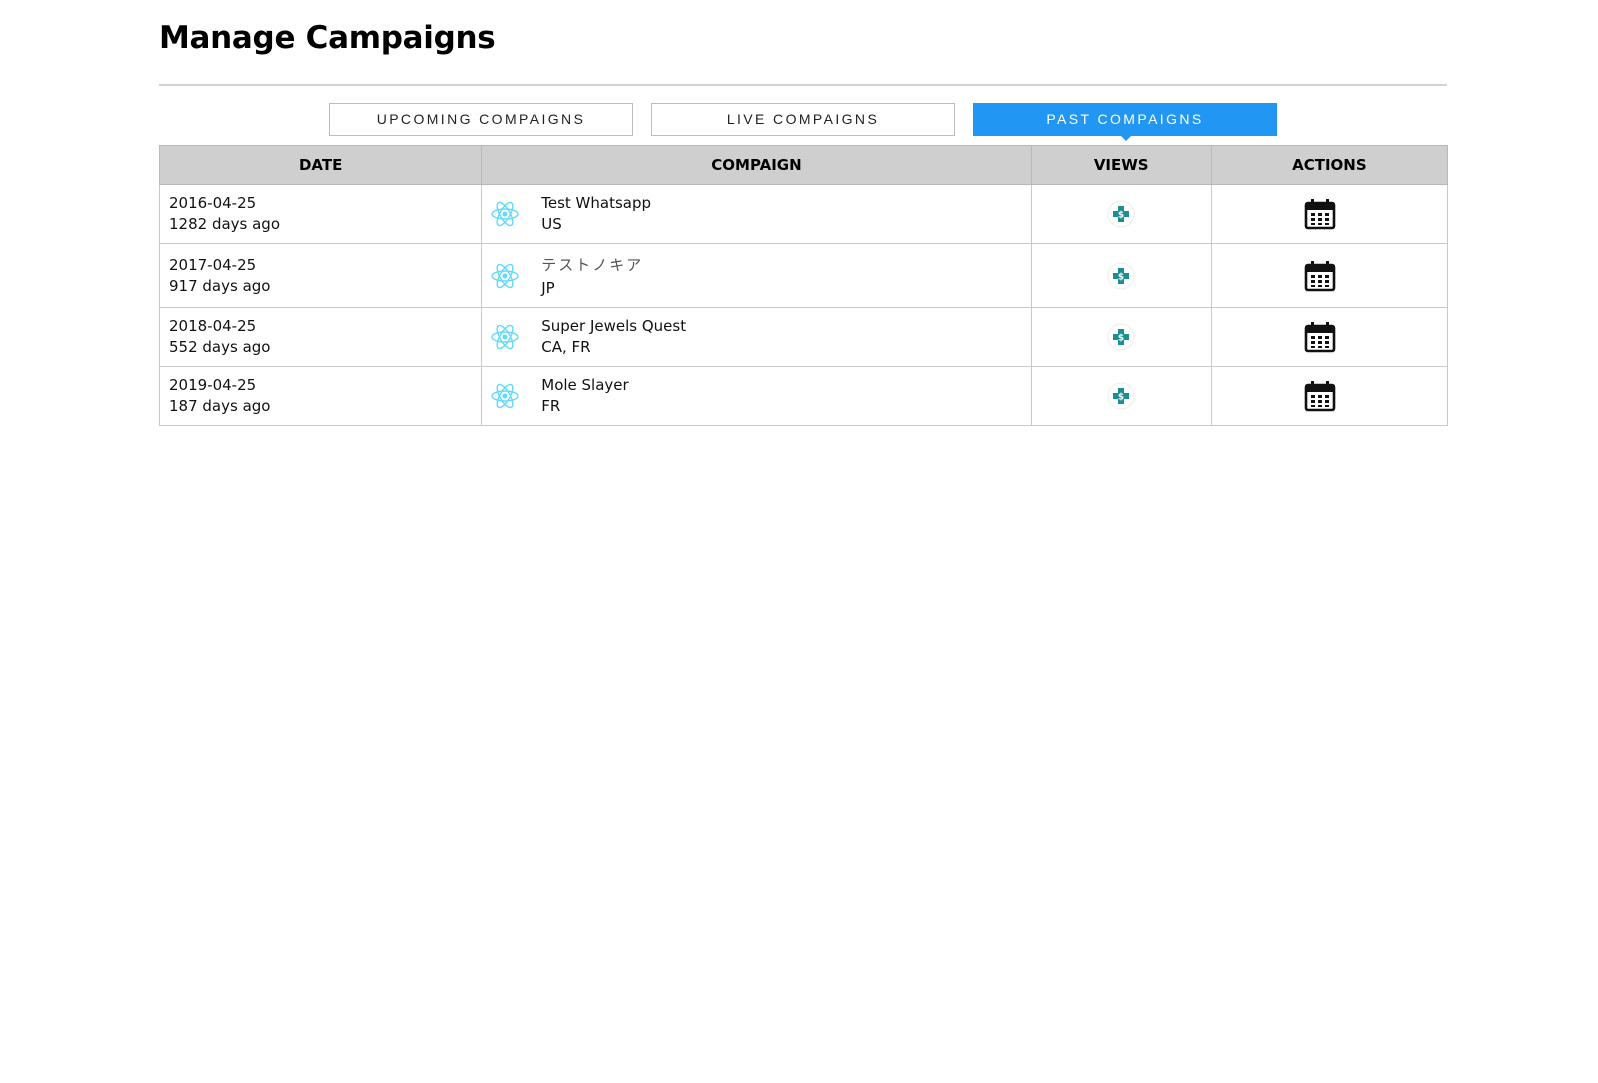 This screenshot has width=1598, height=1083. I want to click on column-header-views: VIEWS, so click(1121, 165).